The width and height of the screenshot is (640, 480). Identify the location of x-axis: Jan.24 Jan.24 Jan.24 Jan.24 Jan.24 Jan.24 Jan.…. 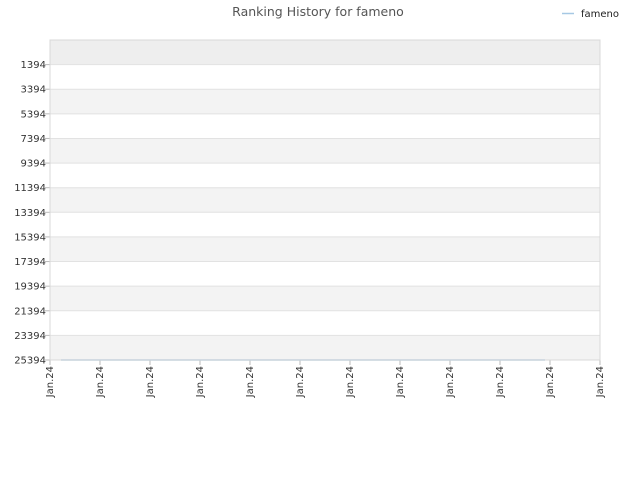
(325, 379).